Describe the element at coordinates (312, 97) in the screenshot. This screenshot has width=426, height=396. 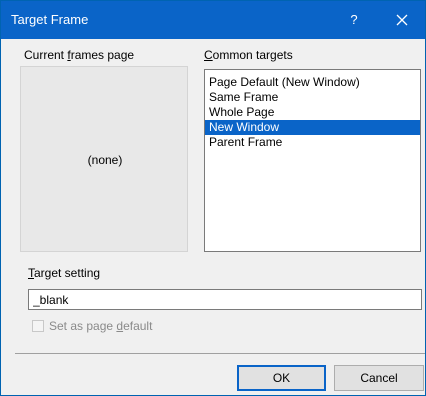
I see `list-item-same-frame: Same Frame` at that location.